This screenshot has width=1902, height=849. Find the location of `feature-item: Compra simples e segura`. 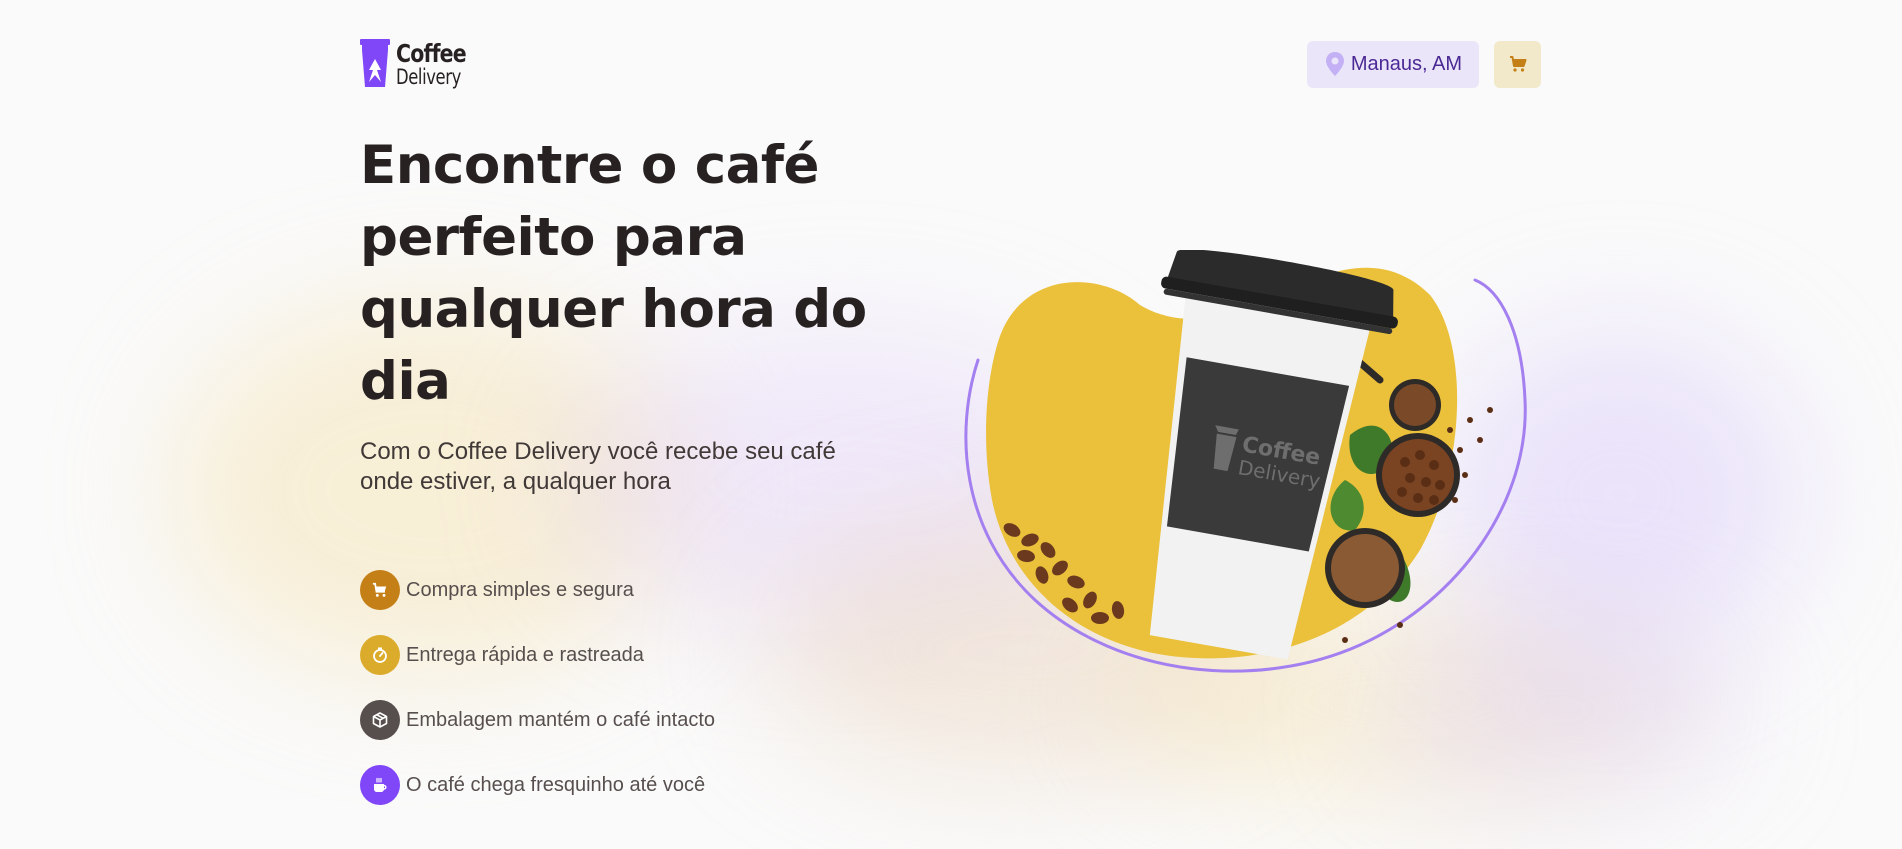

feature-item: Compra simples e segura is located at coordinates (537, 590).